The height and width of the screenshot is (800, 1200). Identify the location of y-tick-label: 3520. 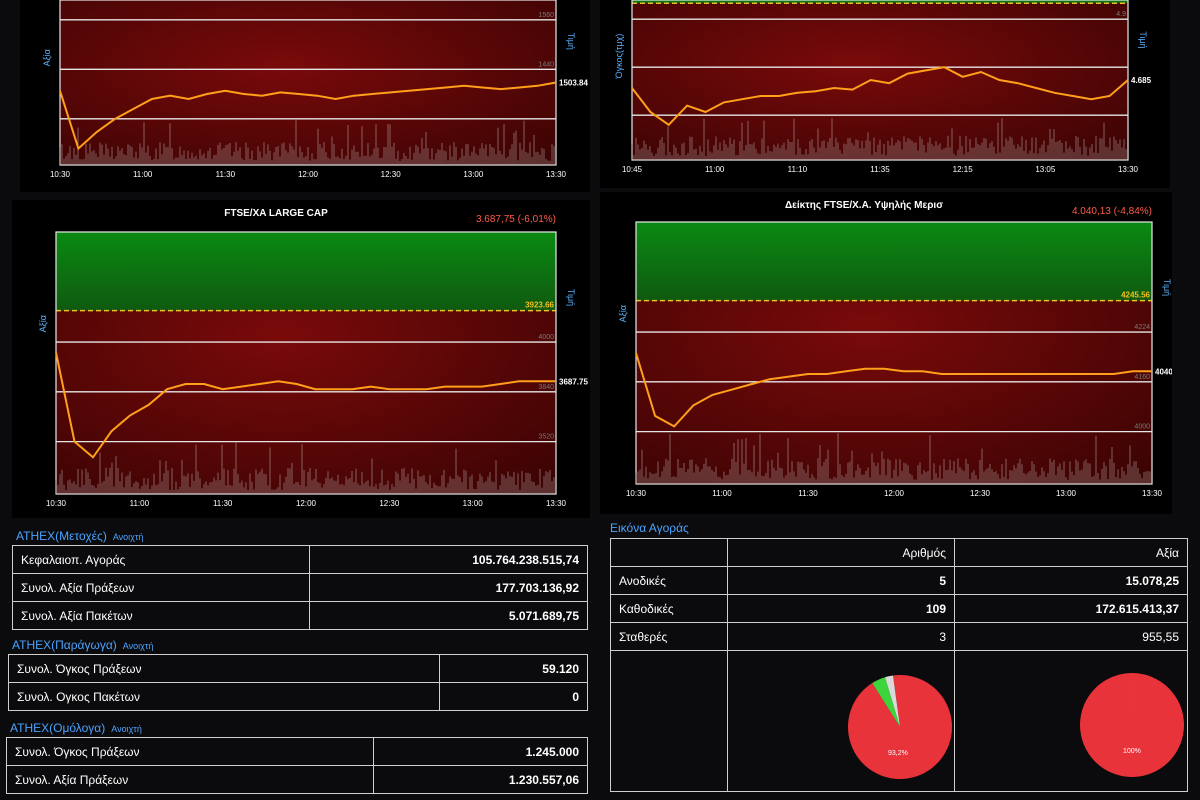
(546, 437).